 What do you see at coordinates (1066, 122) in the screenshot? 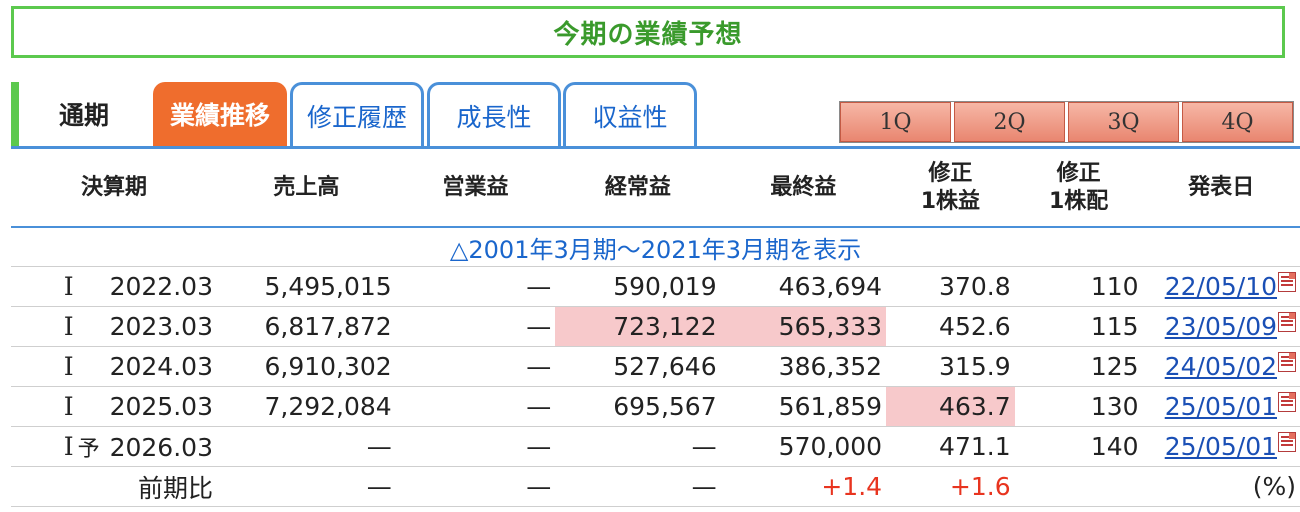
I see `quarter-button-group: 1Q 2Q 3Q 4Q` at bounding box center [1066, 122].